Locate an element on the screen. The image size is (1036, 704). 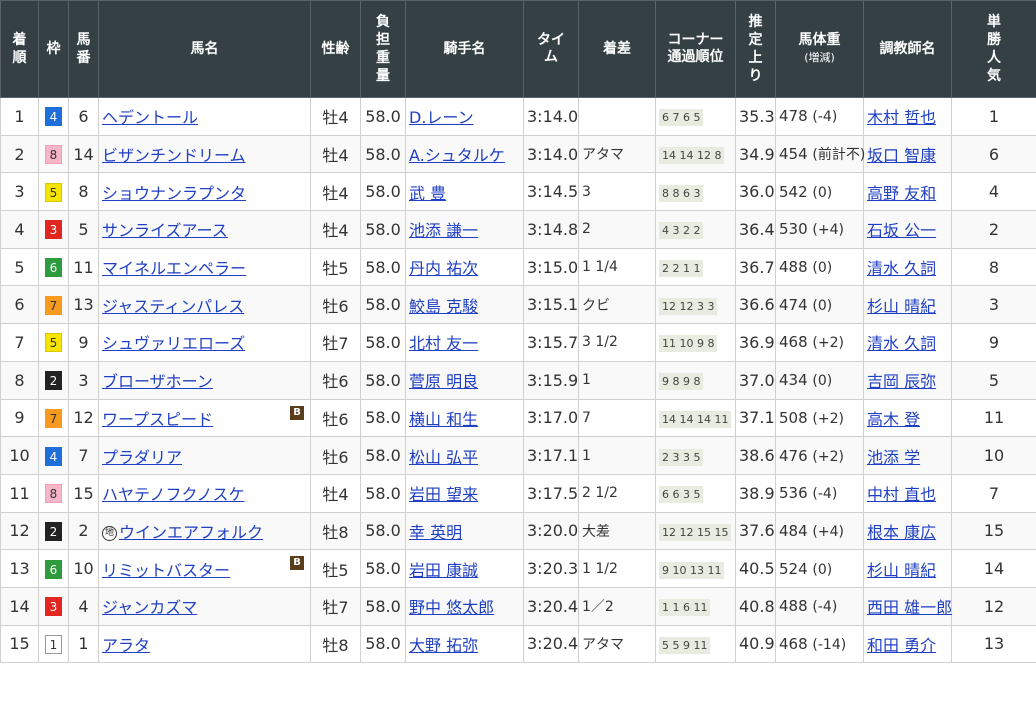
bodyweight-cell: 524 (0) is located at coordinates (819, 568).